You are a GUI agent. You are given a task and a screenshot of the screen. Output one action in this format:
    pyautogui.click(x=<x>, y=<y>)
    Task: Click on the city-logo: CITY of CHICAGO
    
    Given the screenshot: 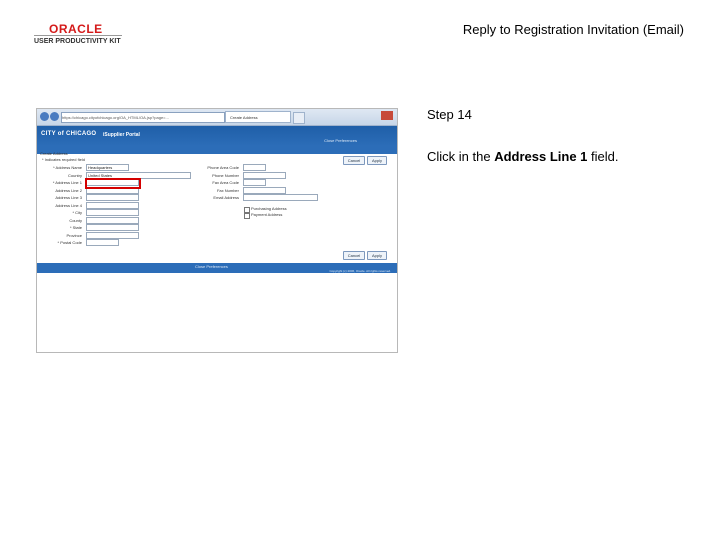 What is the action you would take?
    pyautogui.click(x=69, y=134)
    